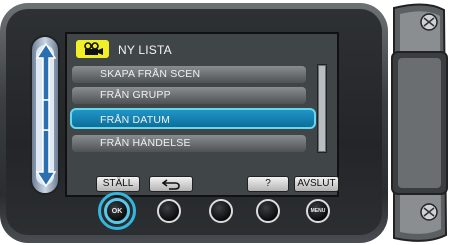  Describe the element at coordinates (145, 50) in the screenshot. I see `menu-title: NY LISTA` at that location.